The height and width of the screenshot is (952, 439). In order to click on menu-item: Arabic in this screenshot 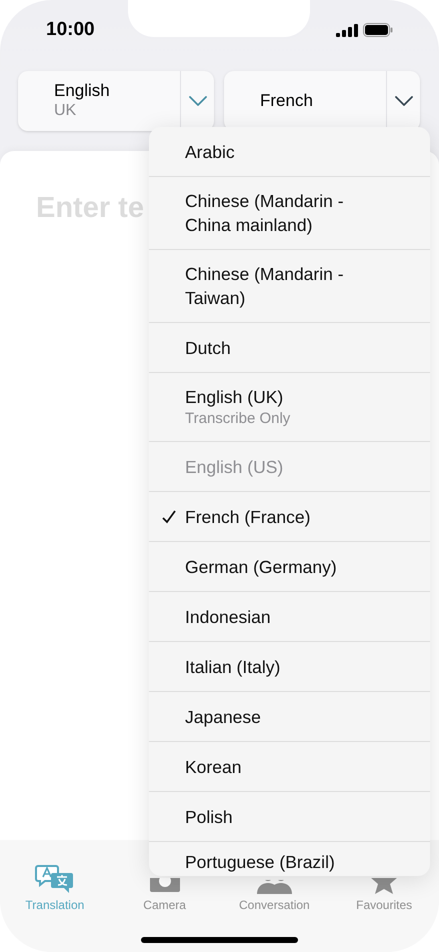, I will do `click(289, 152)`.